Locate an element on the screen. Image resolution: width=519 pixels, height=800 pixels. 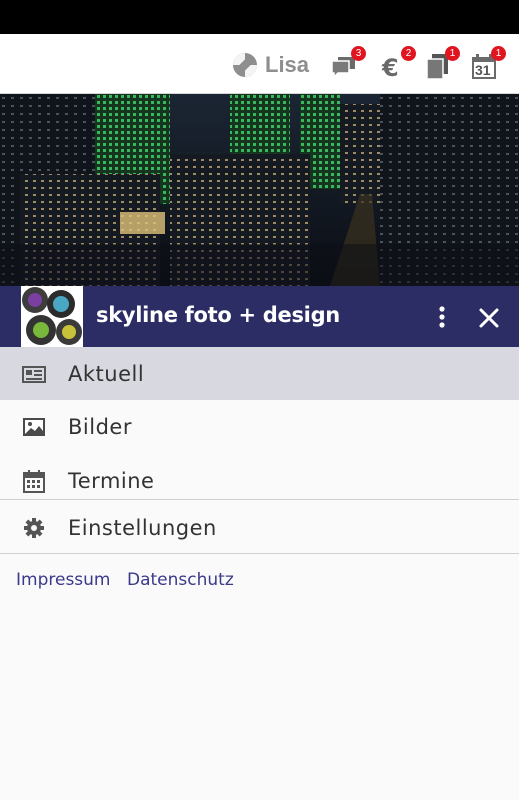
more-vertical-icon is located at coordinates (442, 317).